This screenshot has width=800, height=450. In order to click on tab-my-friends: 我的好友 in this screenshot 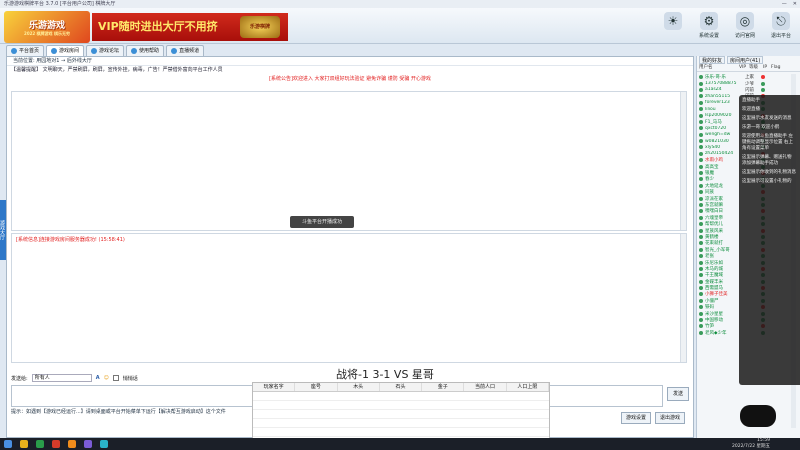, I will do `click(712, 60)`.